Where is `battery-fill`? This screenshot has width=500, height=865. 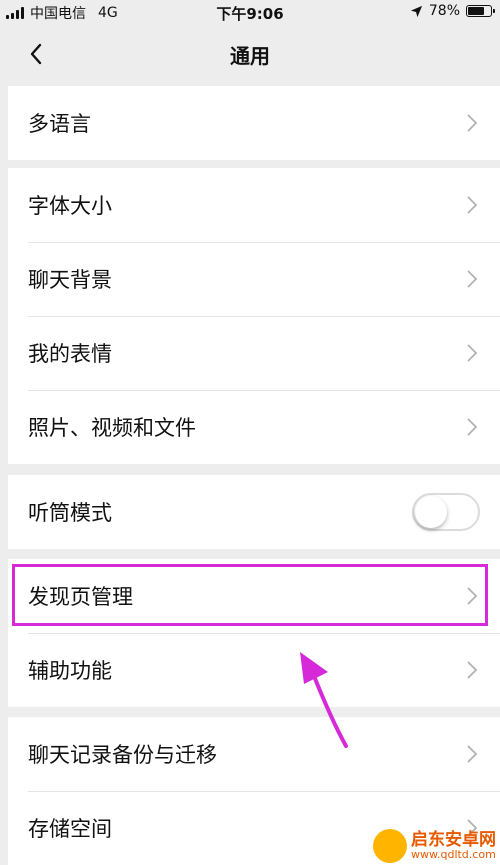 battery-fill is located at coordinates (476, 11).